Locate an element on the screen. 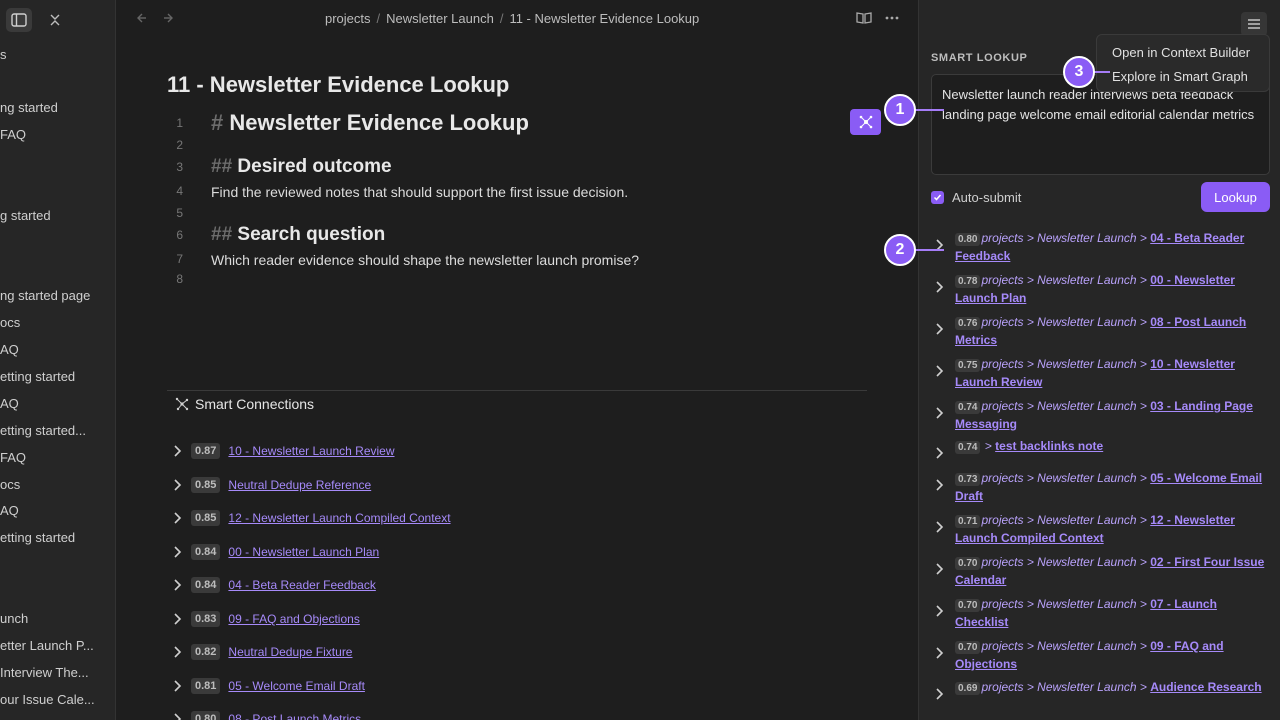 The image size is (1280, 720). connection-item: 0.87 10 - Newsletter Launch Review is located at coordinates (284, 451).